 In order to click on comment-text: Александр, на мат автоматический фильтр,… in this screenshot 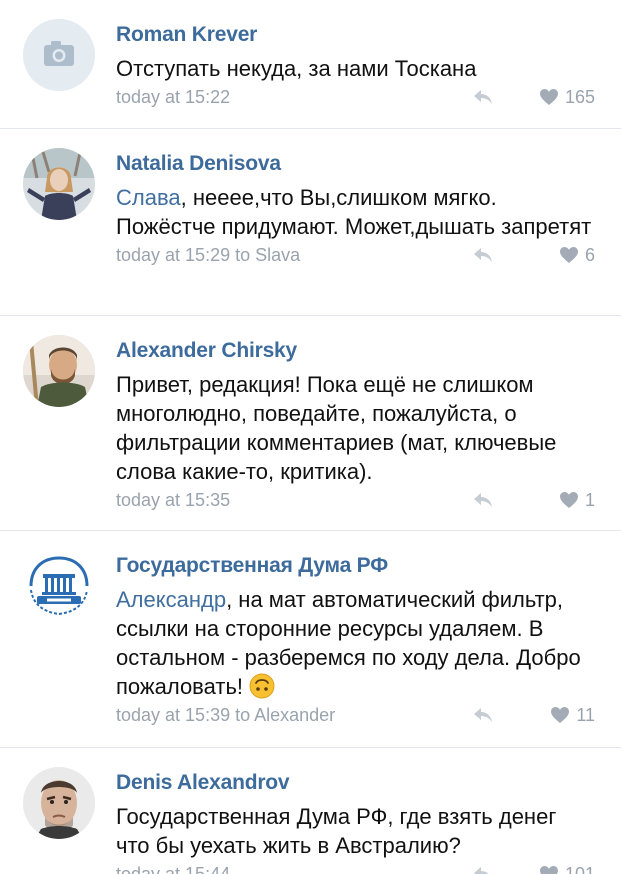, I will do `click(355, 643)`.